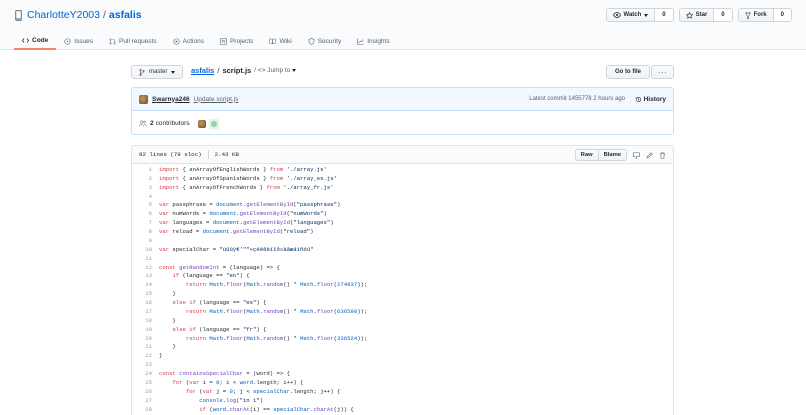  What do you see at coordinates (142, 364) in the screenshot?
I see `line-number: 23` at bounding box center [142, 364].